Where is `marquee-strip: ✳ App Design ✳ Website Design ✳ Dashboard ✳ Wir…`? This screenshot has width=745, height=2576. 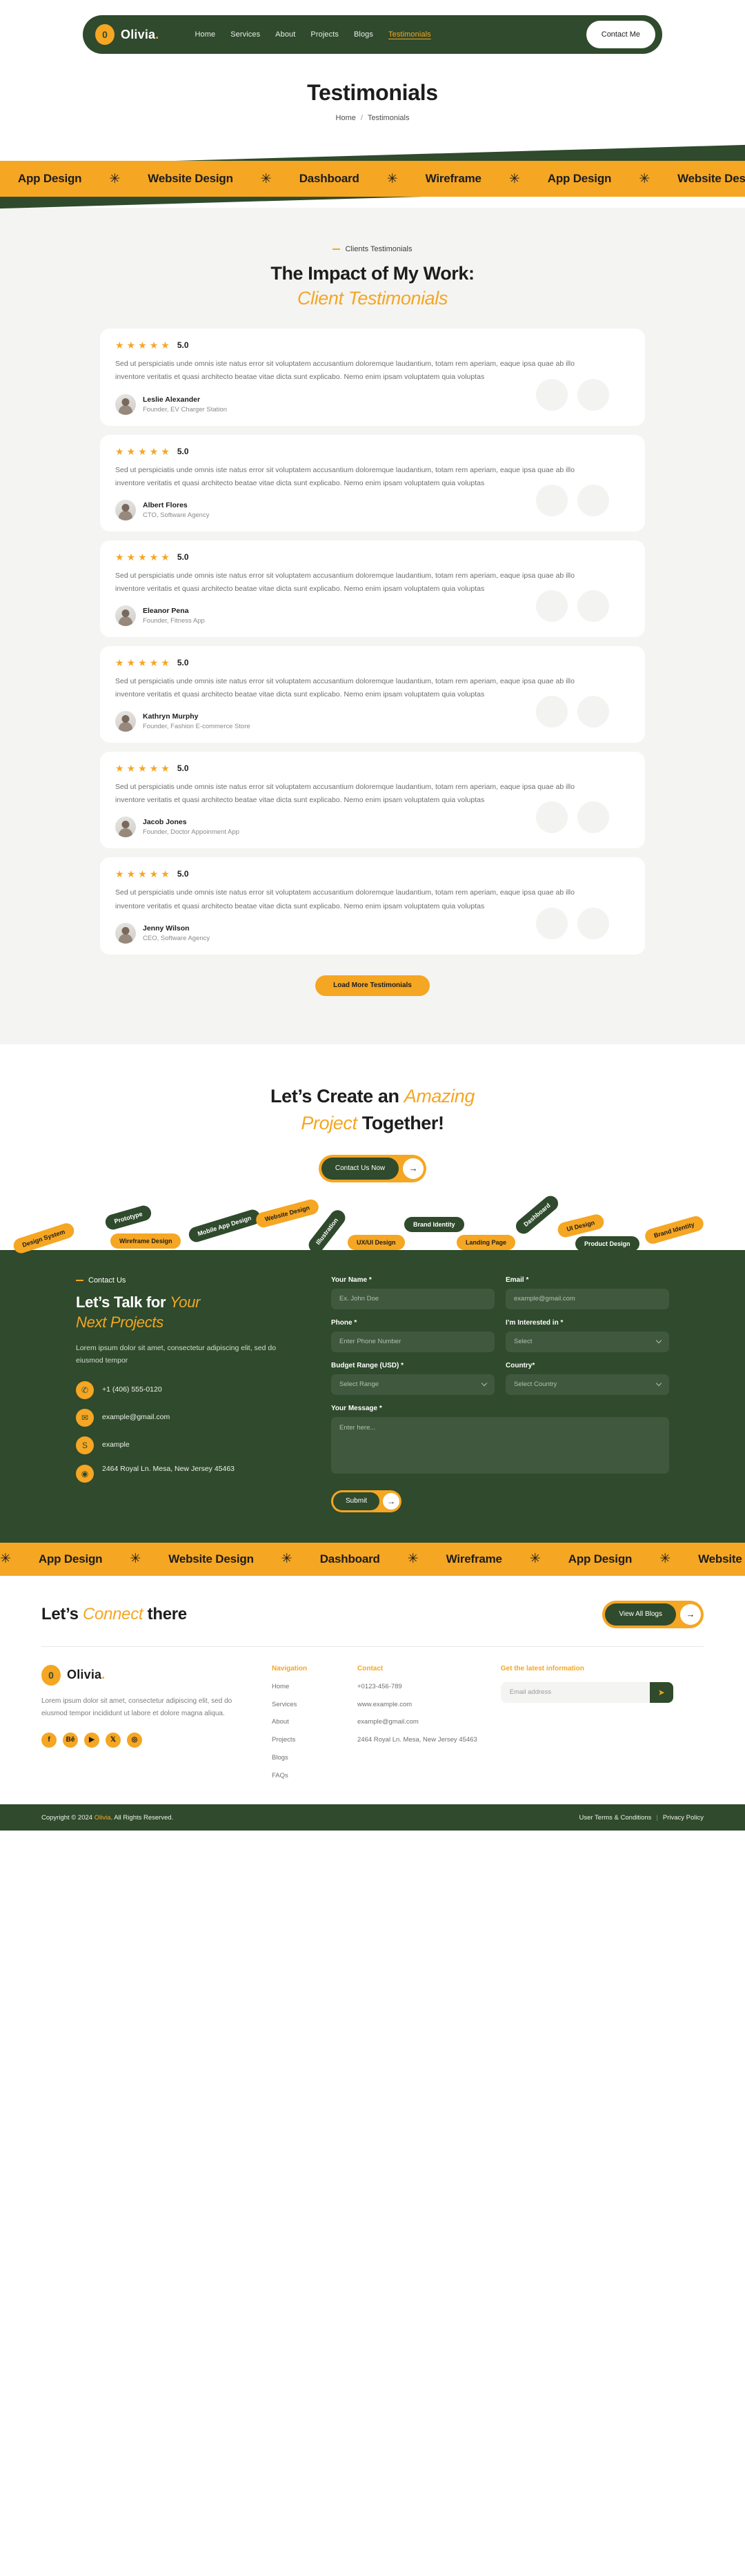
marquee-strip: ✳ App Design ✳ Website Design ✳ Dashboard ✳ Wir… is located at coordinates (372, 179).